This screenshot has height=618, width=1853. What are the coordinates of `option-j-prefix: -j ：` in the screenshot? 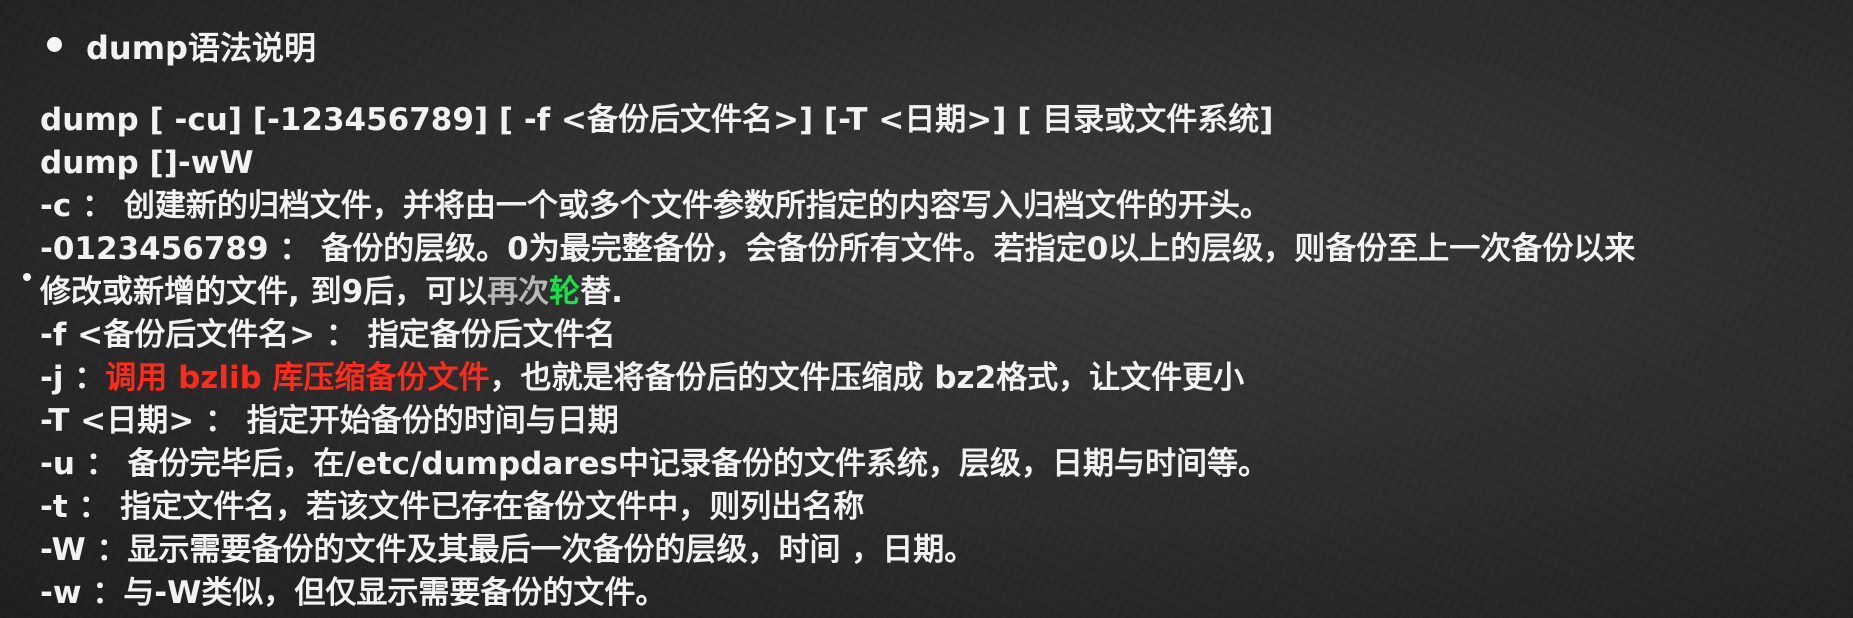 It's located at (73, 378).